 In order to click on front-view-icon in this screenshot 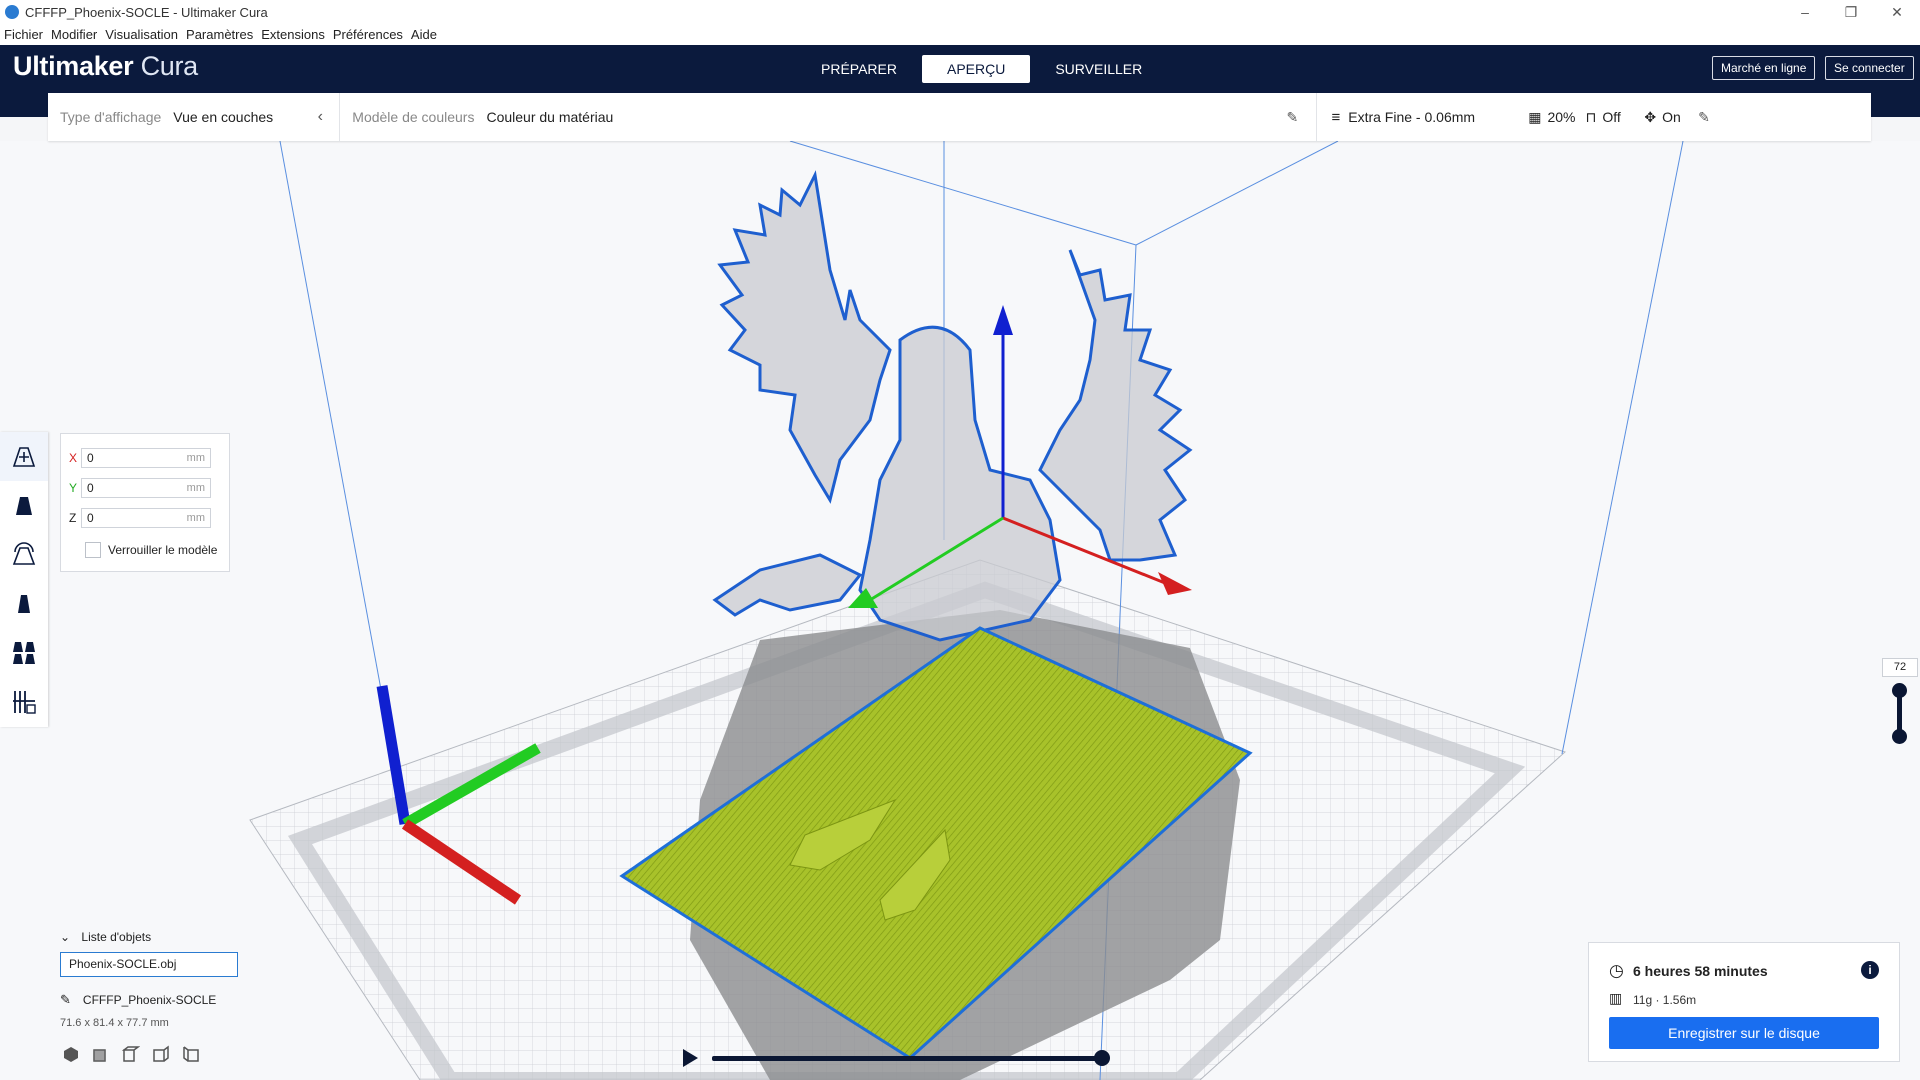, I will do `click(101, 1054)`.